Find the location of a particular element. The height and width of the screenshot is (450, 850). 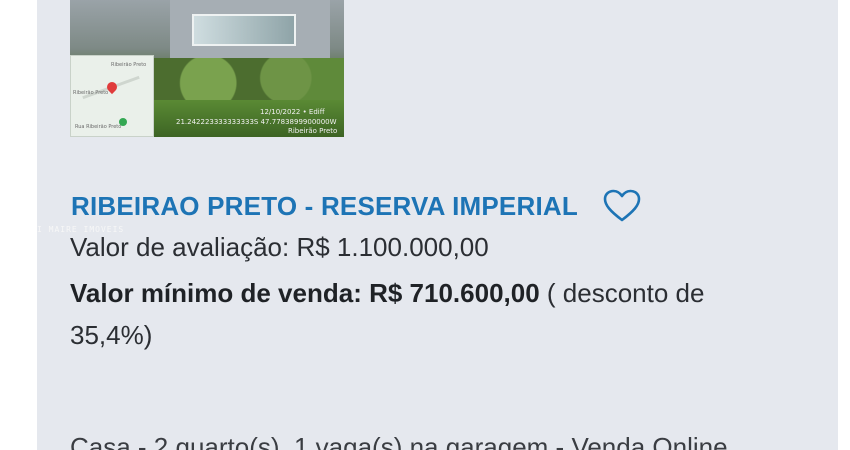

appraisal-value: R$ 1.100.000,00 is located at coordinates (392, 247).